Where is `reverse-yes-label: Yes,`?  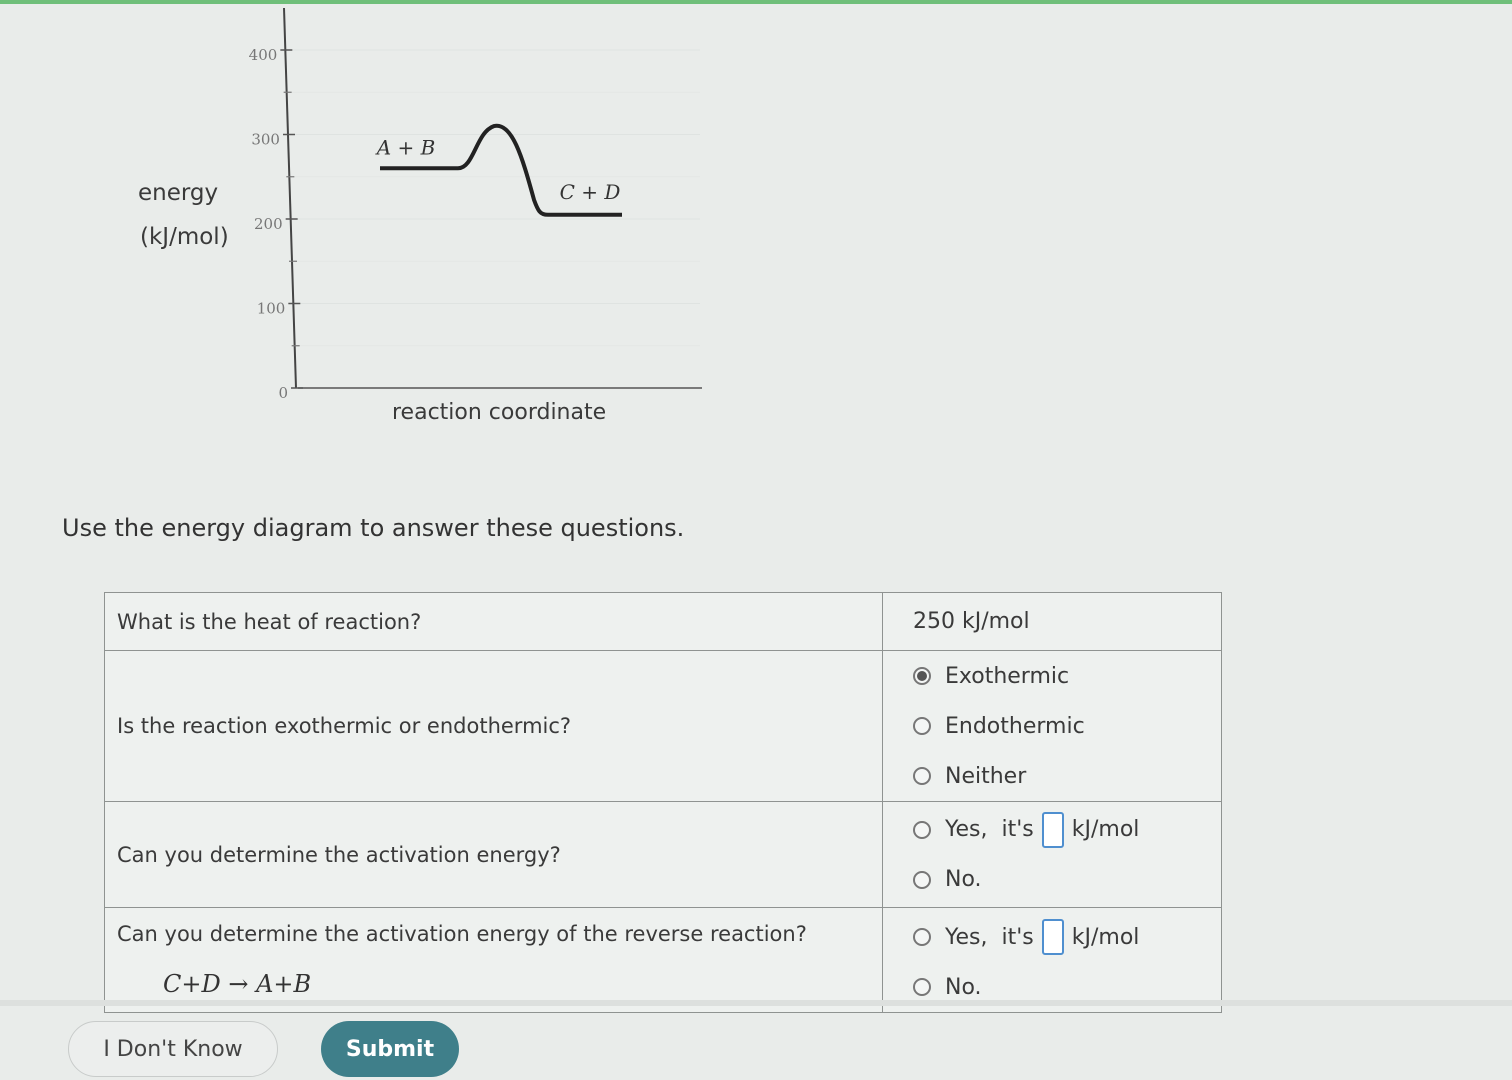
reverse-yes-label: Yes, is located at coordinates (966, 937).